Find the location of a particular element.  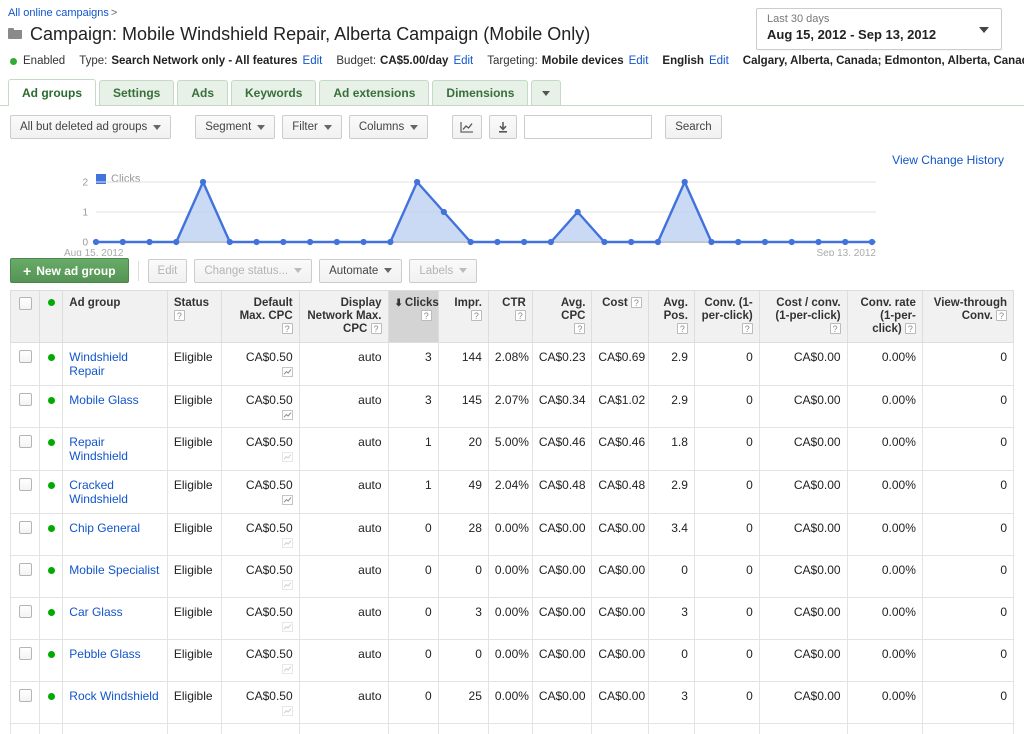

filter-dropdown: Filter is located at coordinates (312, 127).